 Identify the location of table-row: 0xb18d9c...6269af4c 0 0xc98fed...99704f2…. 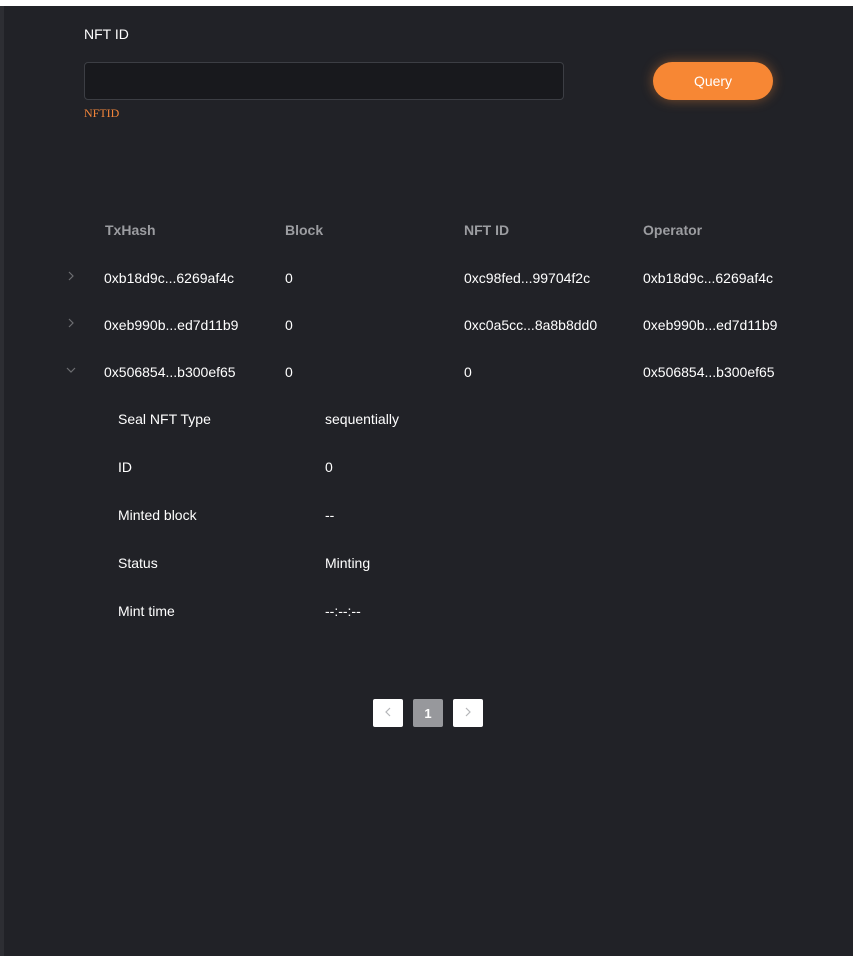
(428, 277).